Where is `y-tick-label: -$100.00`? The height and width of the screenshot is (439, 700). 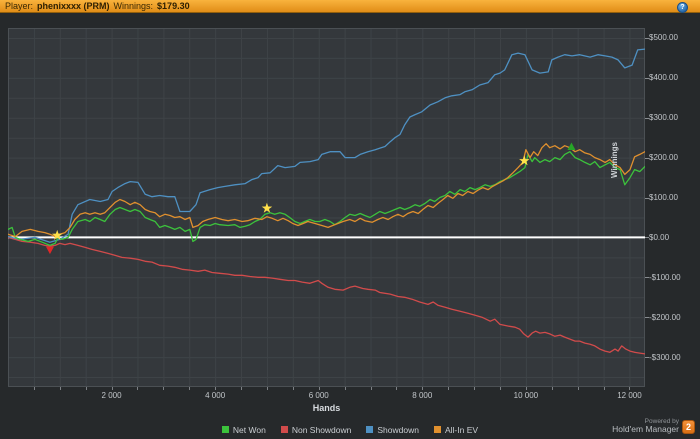
y-tick-label: -$100.00 is located at coordinates (665, 277).